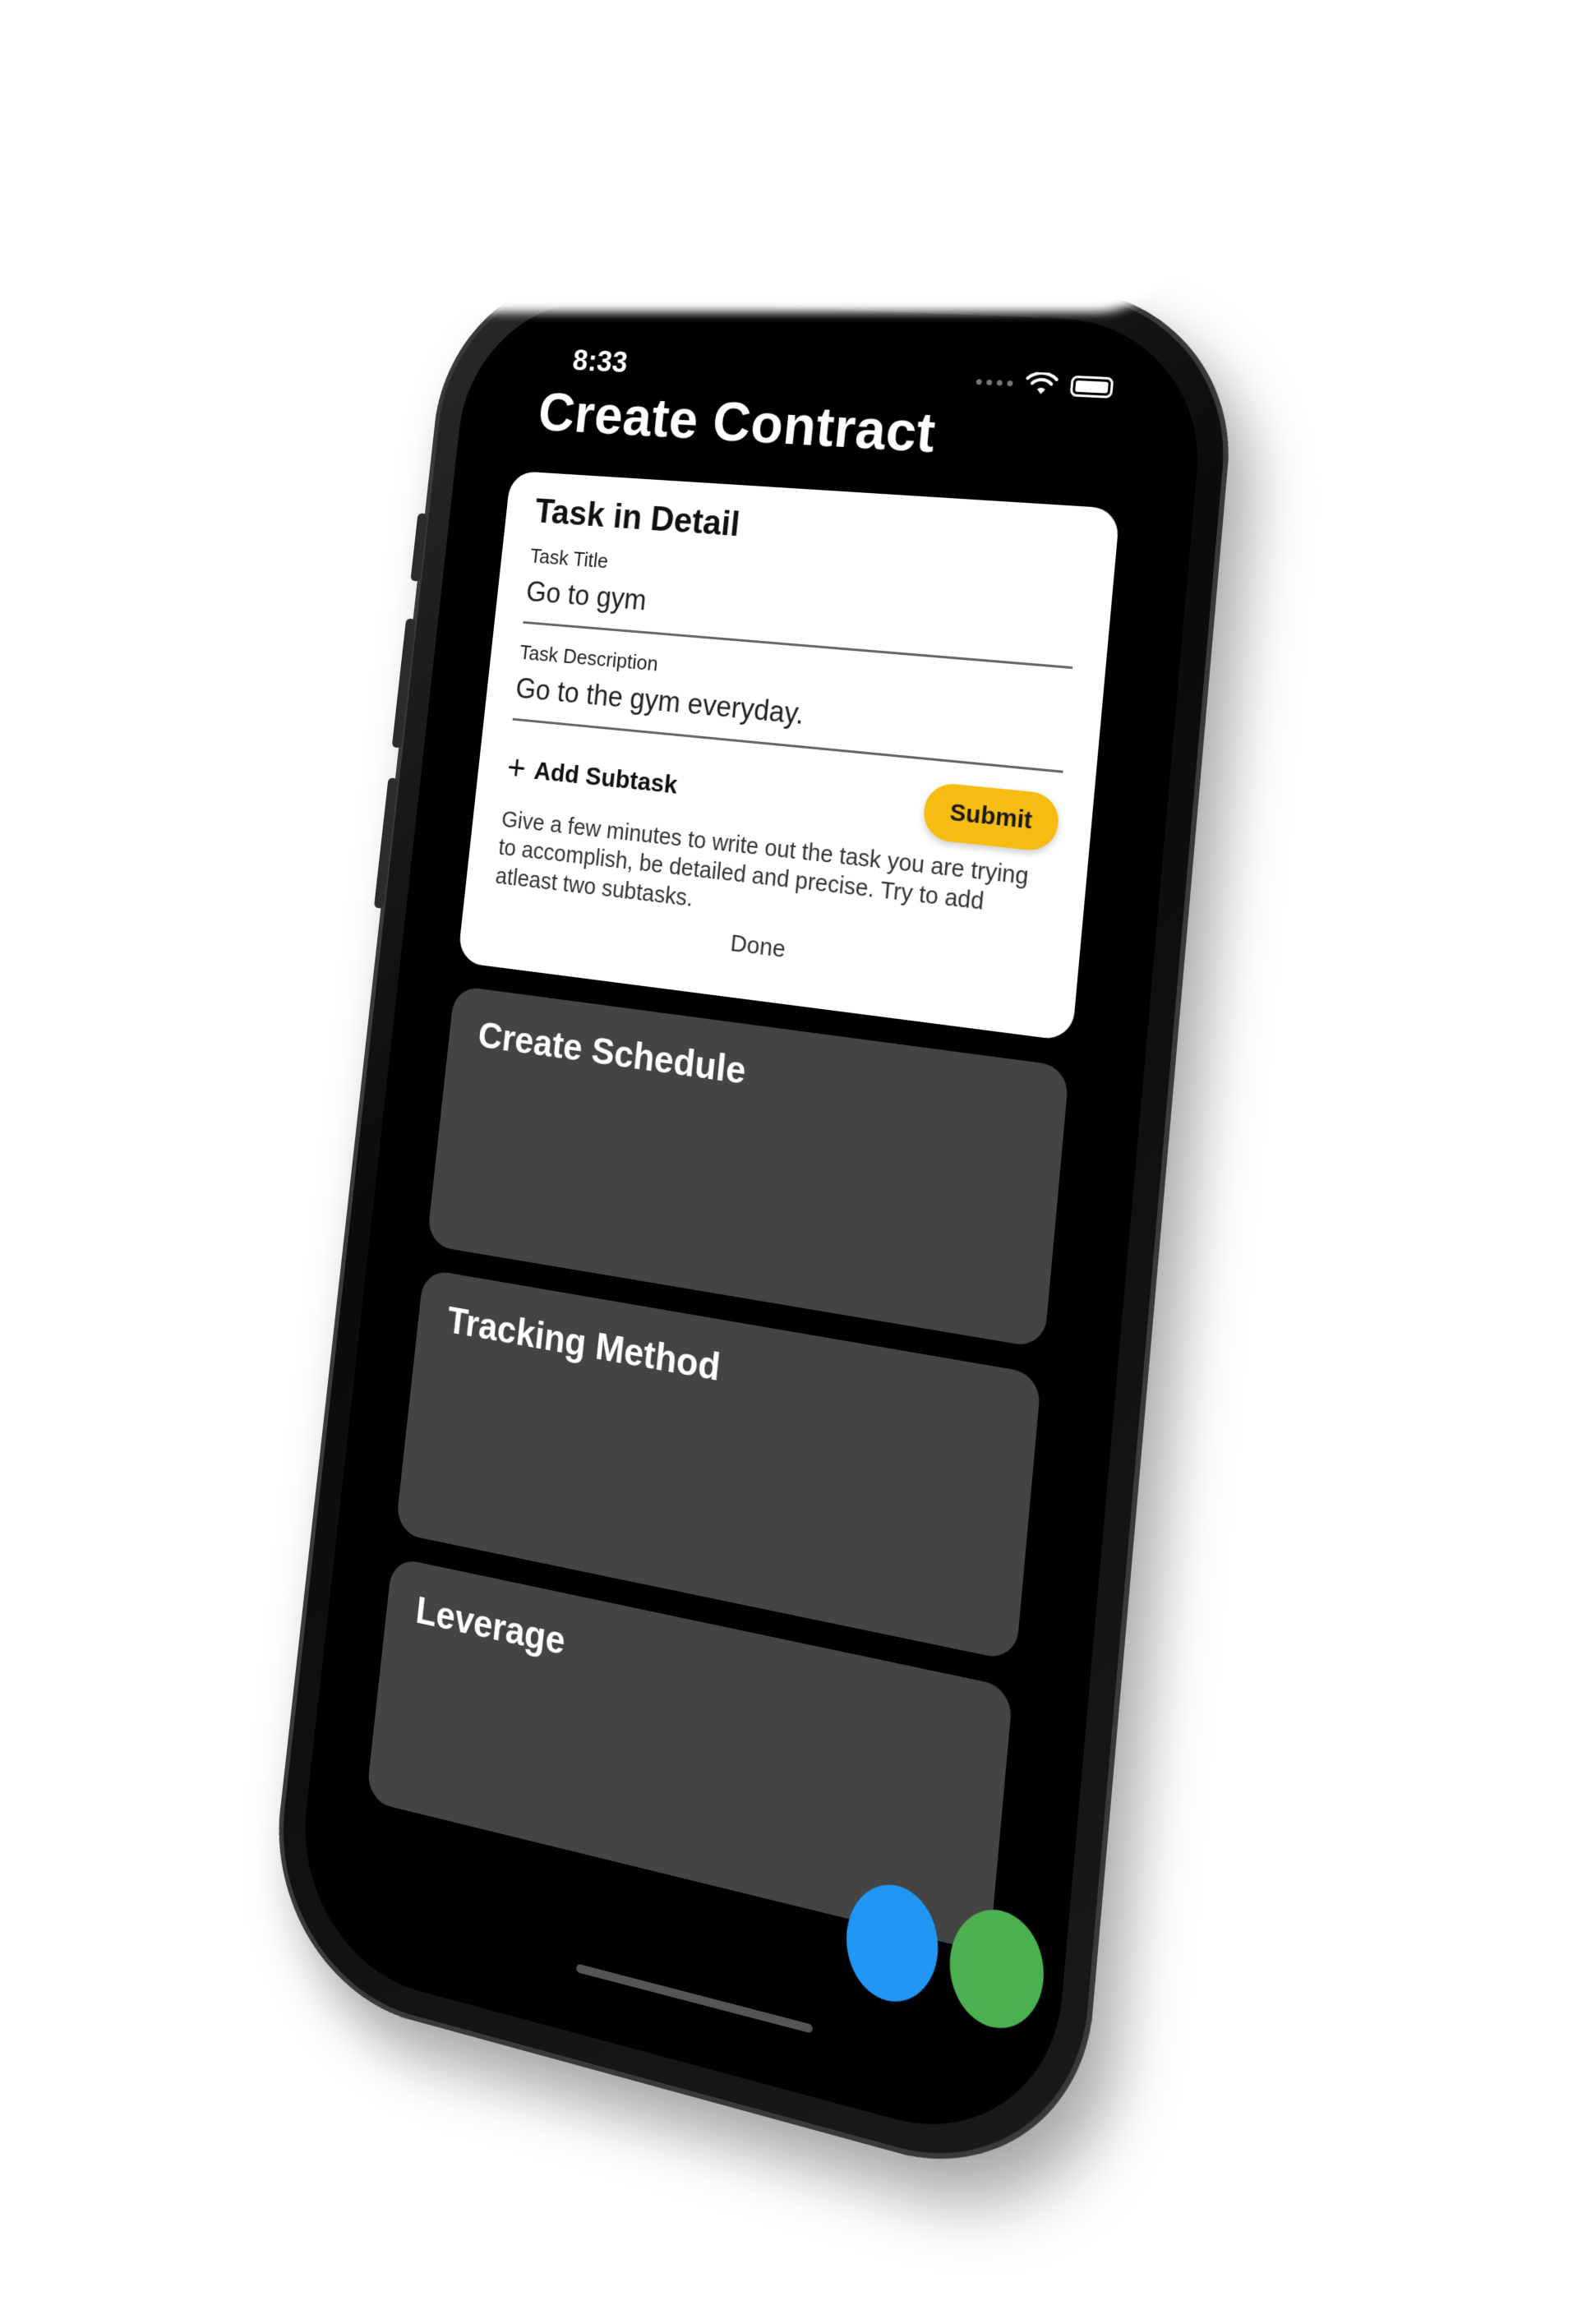 This screenshot has height=2305, width=1596. What do you see at coordinates (601, 362) in the screenshot?
I see `status-time: 8:33` at bounding box center [601, 362].